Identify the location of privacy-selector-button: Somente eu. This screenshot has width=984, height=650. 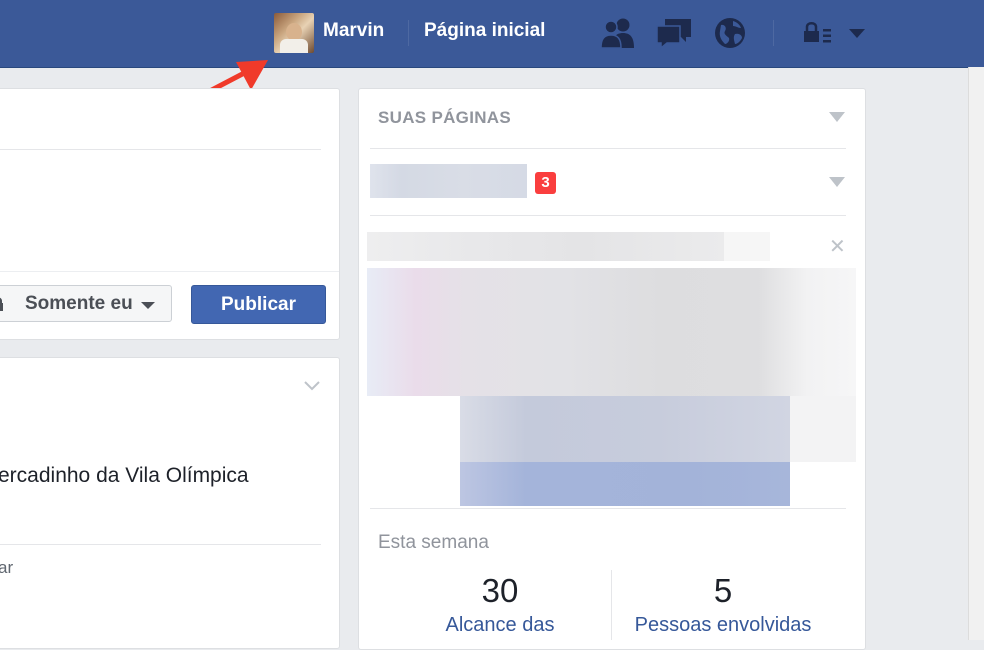
(86, 303).